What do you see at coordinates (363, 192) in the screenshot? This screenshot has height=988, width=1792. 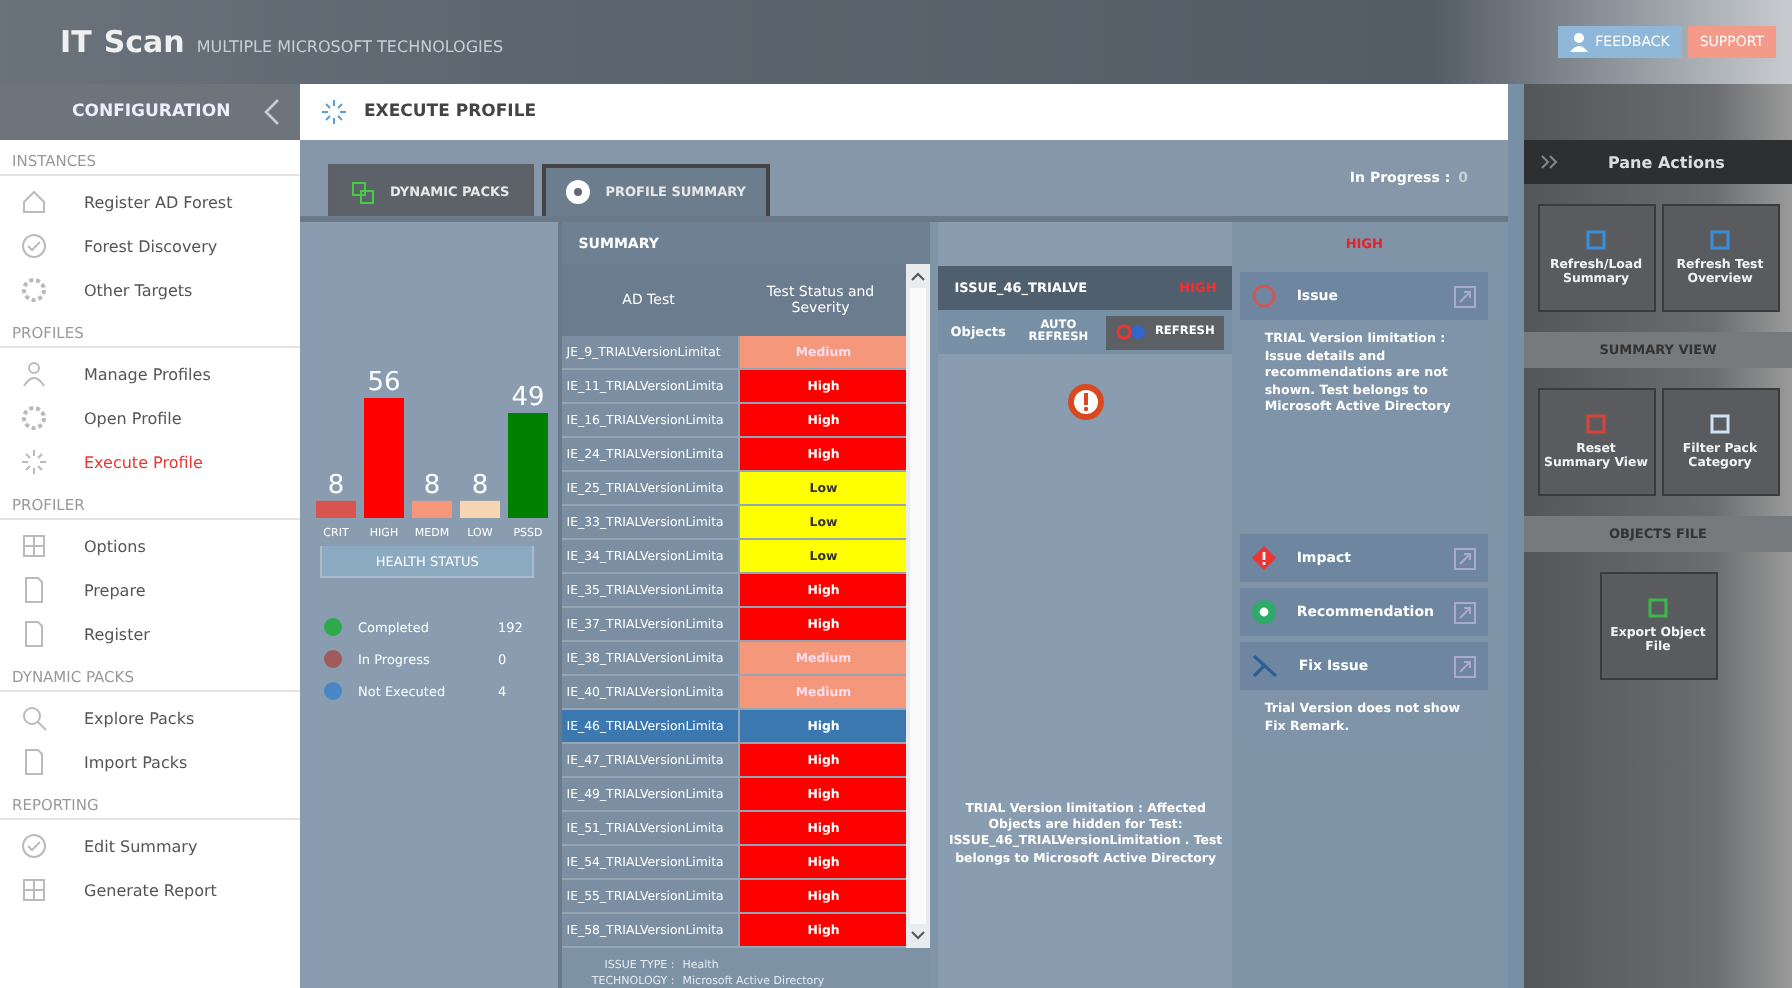 I see `packs-icon` at bounding box center [363, 192].